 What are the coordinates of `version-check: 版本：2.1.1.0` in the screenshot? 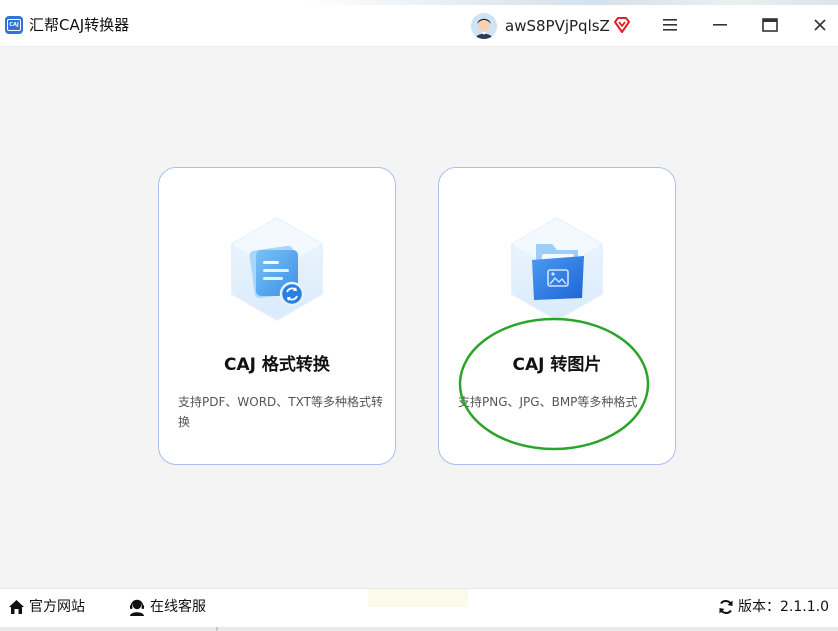 It's located at (773, 607).